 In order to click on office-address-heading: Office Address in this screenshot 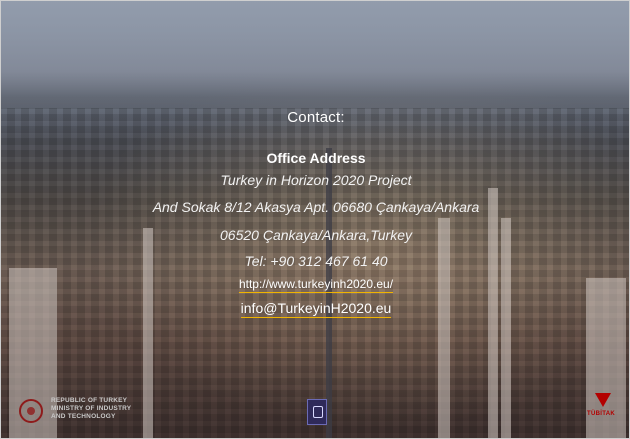, I will do `click(316, 158)`.